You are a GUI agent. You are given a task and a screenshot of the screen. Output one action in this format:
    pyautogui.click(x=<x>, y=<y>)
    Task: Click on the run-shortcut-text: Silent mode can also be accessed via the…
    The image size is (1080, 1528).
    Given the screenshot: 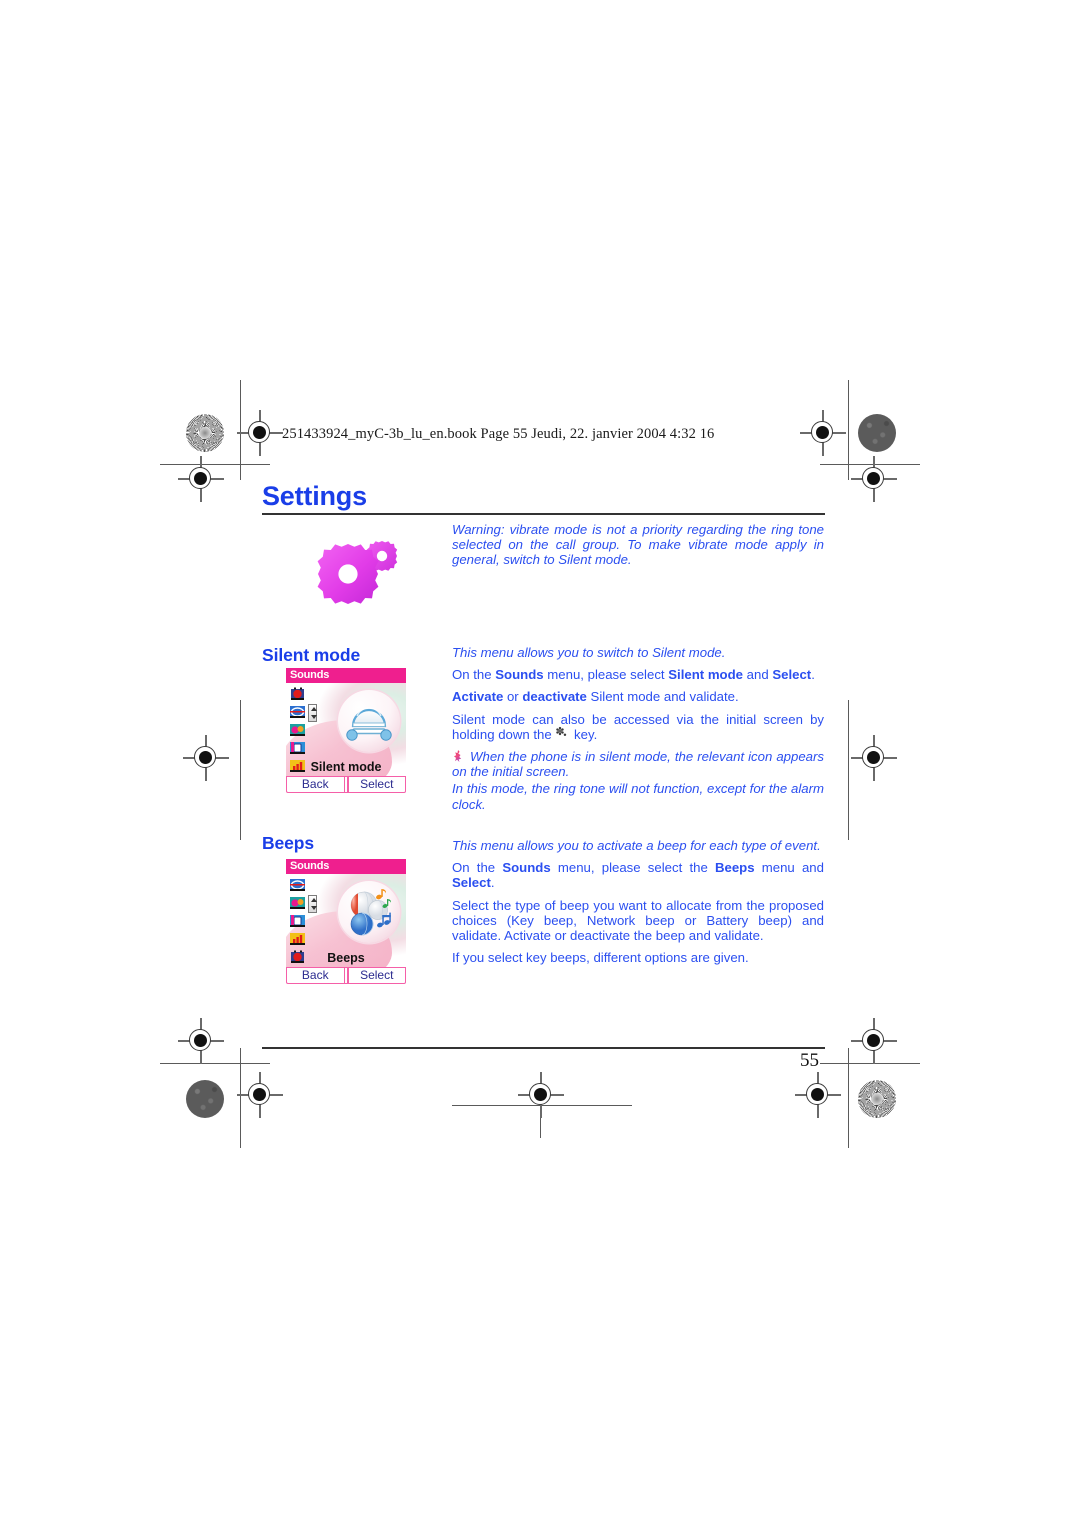 What is the action you would take?
    pyautogui.click(x=638, y=726)
    